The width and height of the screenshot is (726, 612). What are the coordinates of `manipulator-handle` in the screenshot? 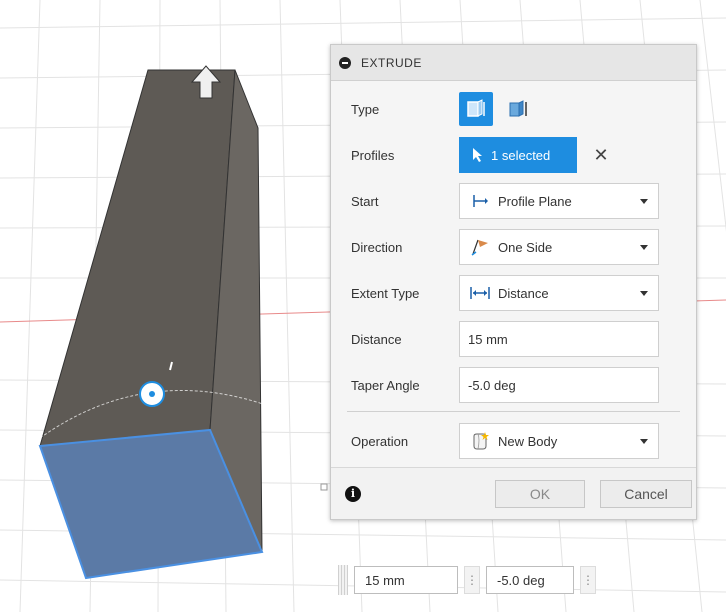 It's located at (324, 487).